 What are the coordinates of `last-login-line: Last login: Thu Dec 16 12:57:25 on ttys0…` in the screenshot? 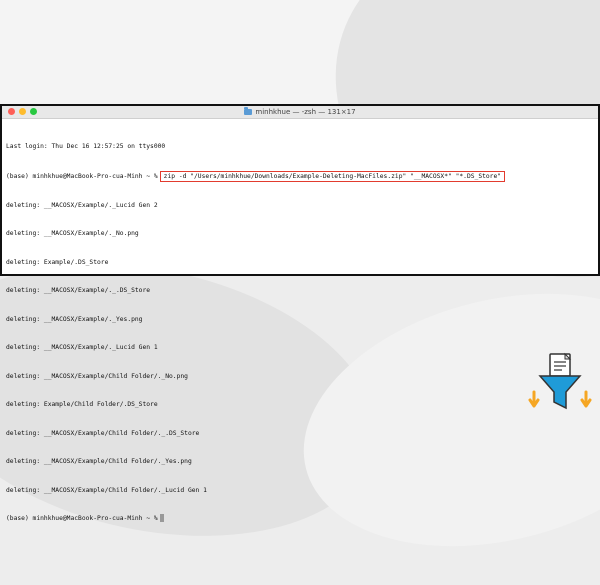 It's located at (86, 146).